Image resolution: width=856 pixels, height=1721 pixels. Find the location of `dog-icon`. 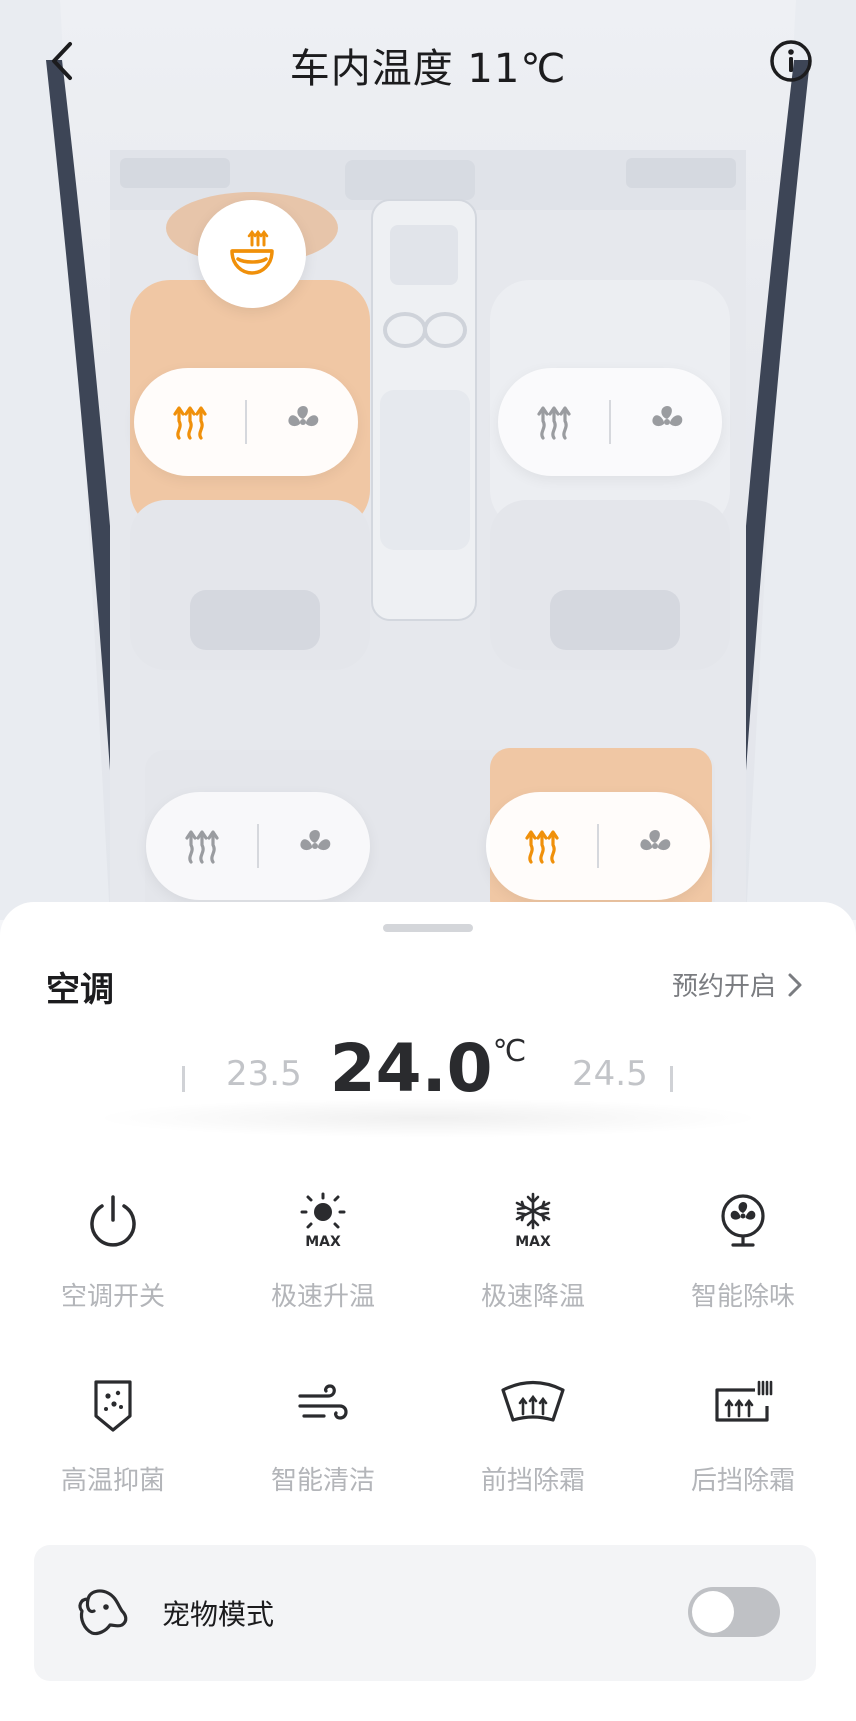

dog-icon is located at coordinates (103, 1612).